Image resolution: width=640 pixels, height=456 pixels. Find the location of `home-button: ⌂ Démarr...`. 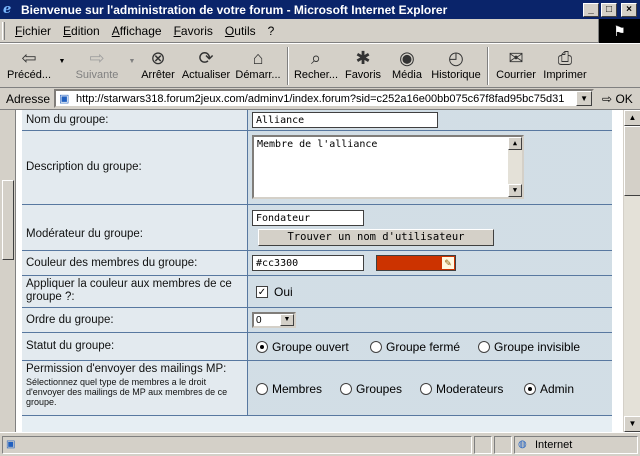

home-button: ⌂ Démarr... is located at coordinates (258, 66).